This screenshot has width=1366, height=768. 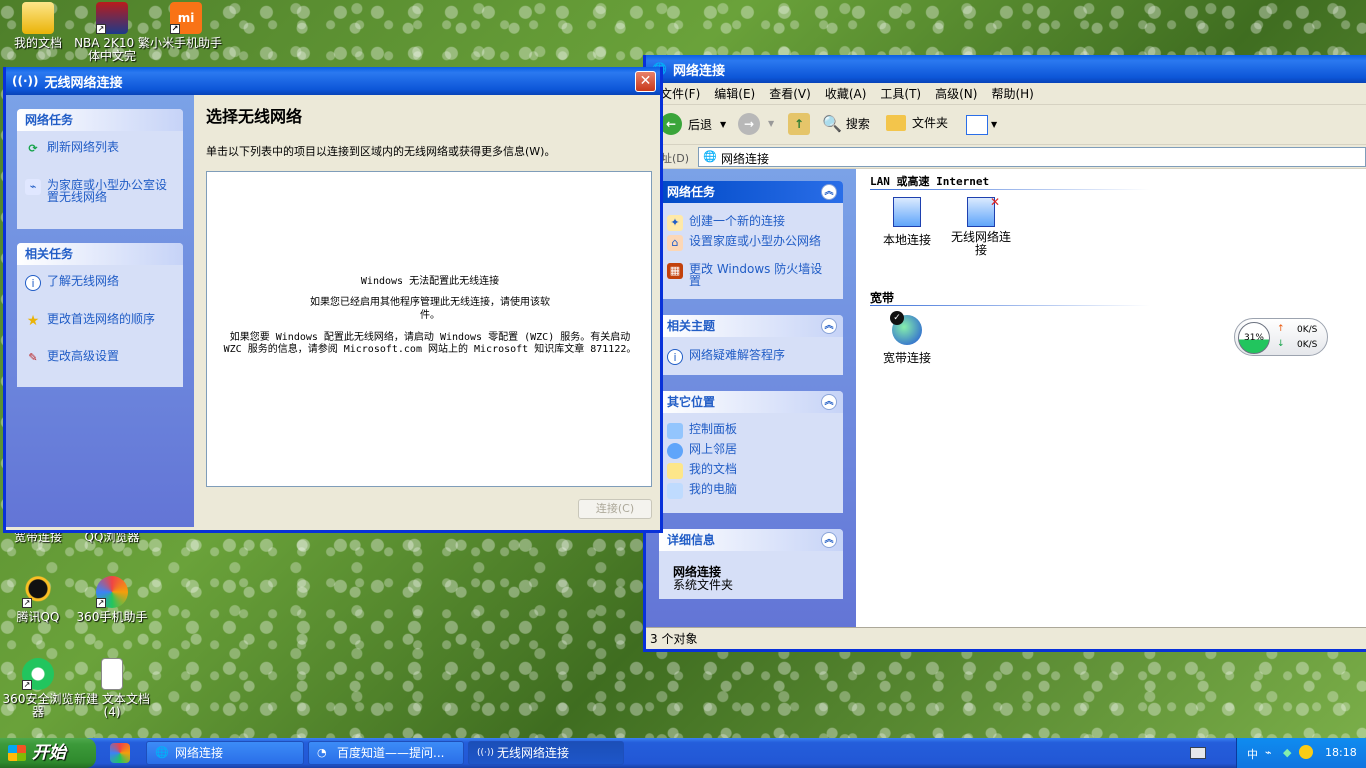 I want to click on related-topics-header: 相关主题 ︽, so click(x=751, y=326).